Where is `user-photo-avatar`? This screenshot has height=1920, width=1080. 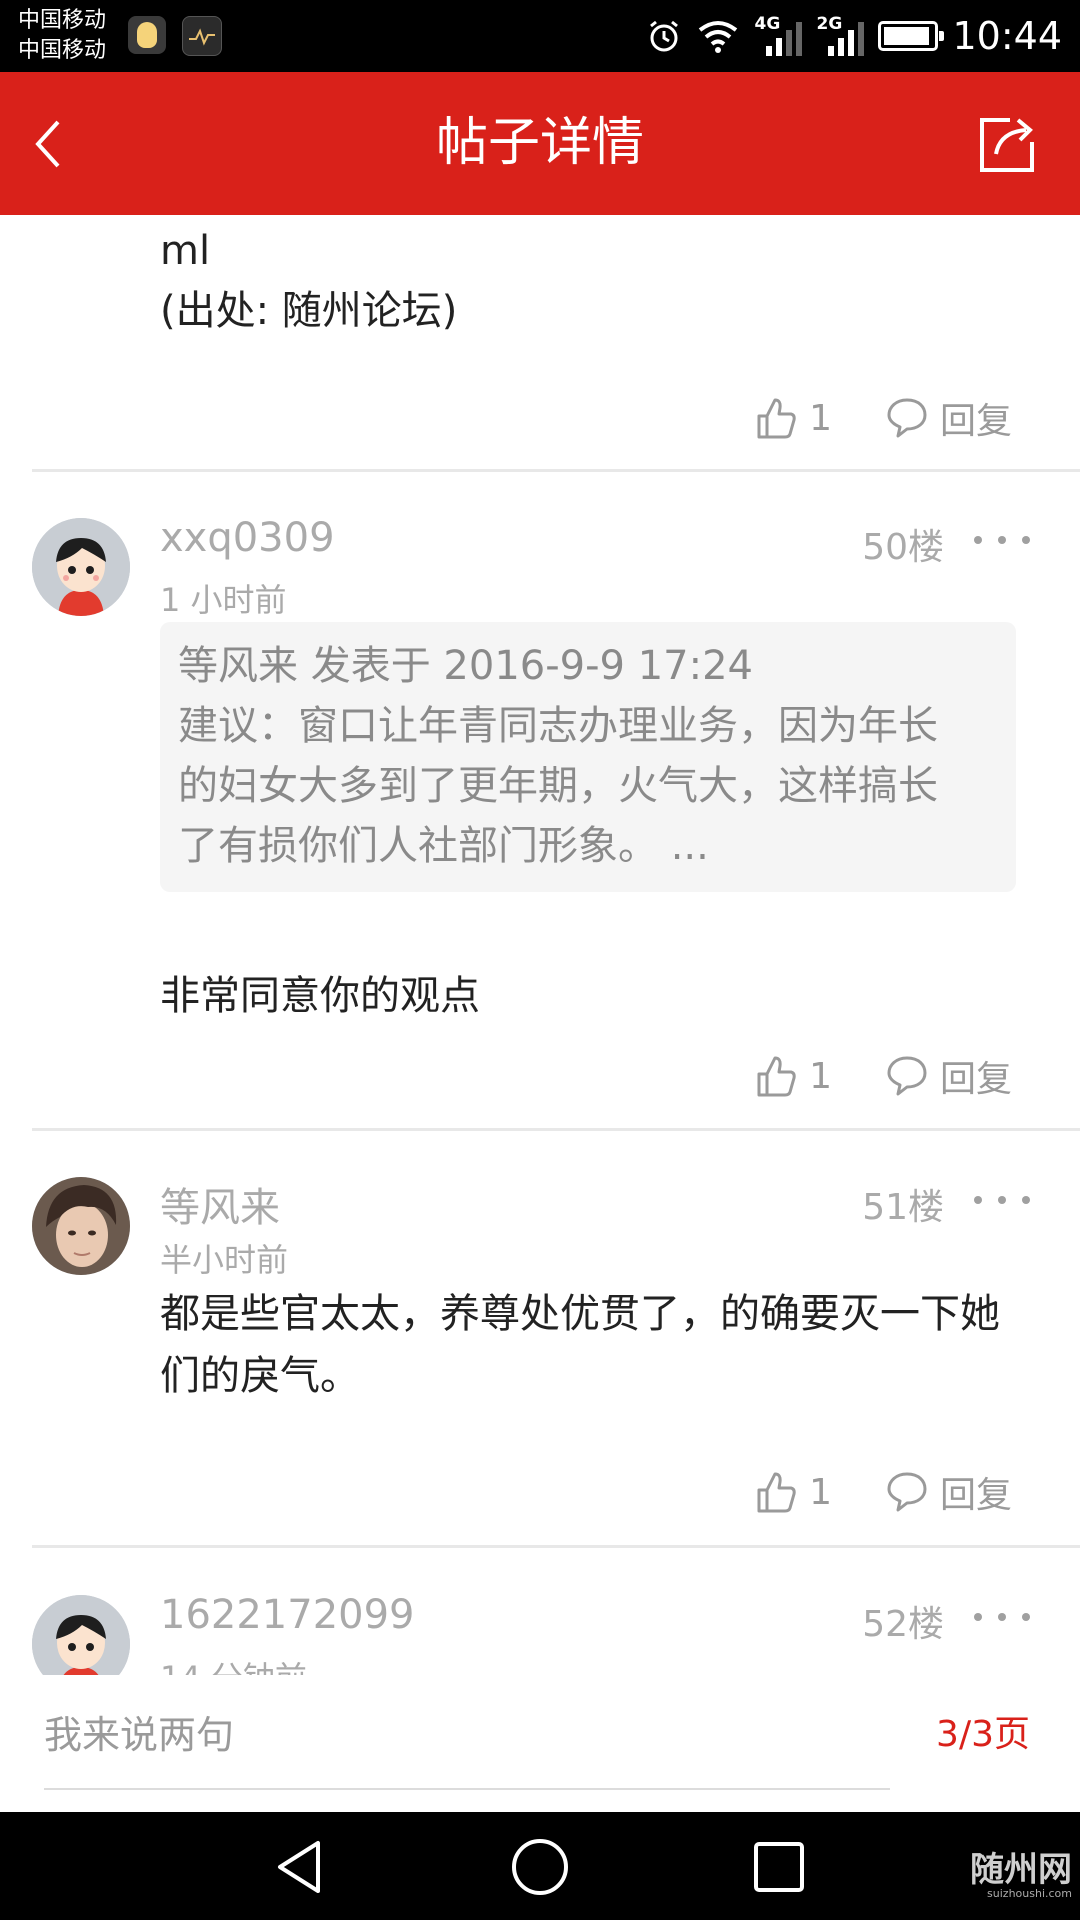
user-photo-avatar is located at coordinates (81, 1226).